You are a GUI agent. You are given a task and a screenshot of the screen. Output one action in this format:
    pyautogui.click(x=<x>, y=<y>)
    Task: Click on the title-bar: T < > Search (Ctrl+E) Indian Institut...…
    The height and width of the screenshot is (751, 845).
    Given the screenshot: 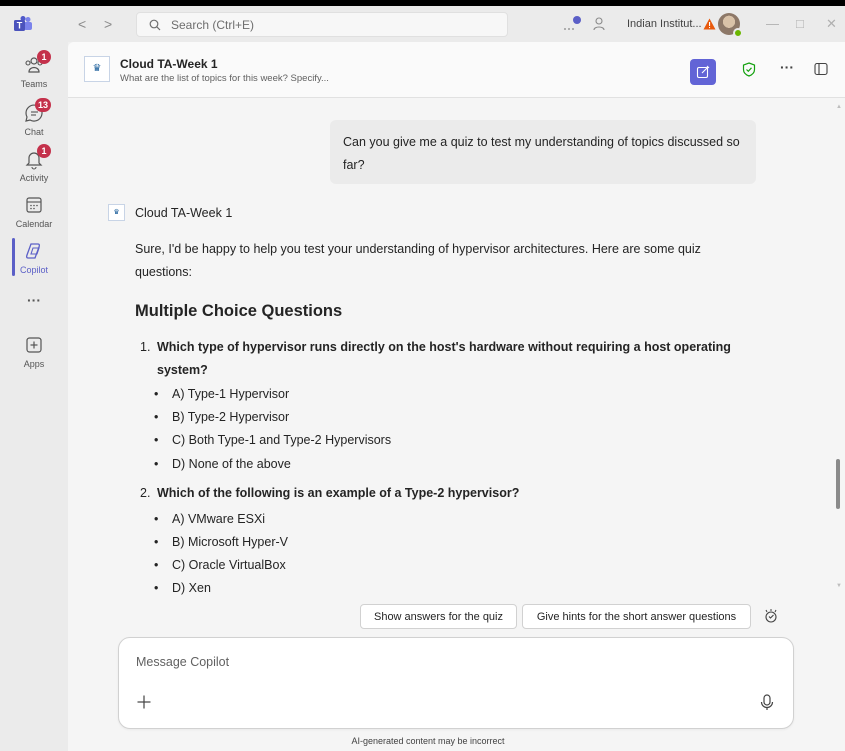 What is the action you would take?
    pyautogui.click(x=422, y=24)
    